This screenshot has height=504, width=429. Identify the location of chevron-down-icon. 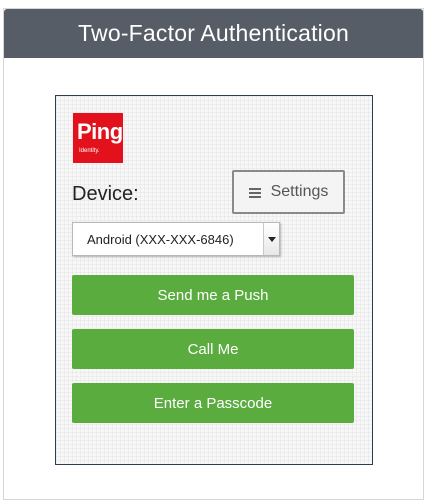
(271, 239).